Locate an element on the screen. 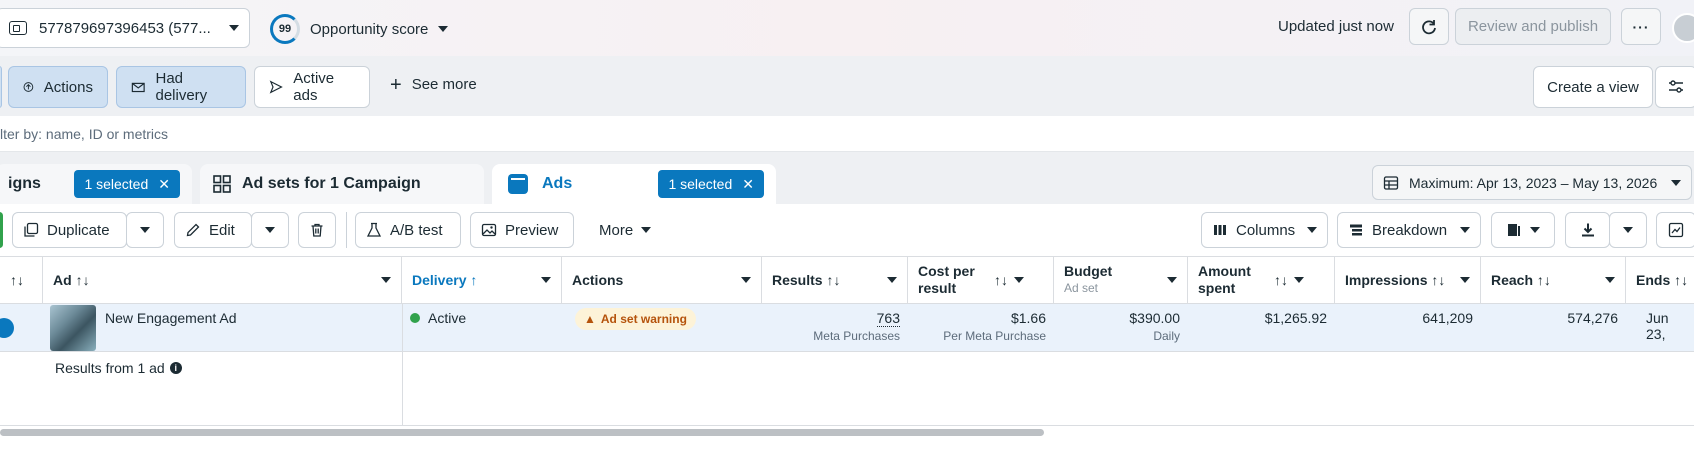  delivery-status: Active is located at coordinates (447, 318).